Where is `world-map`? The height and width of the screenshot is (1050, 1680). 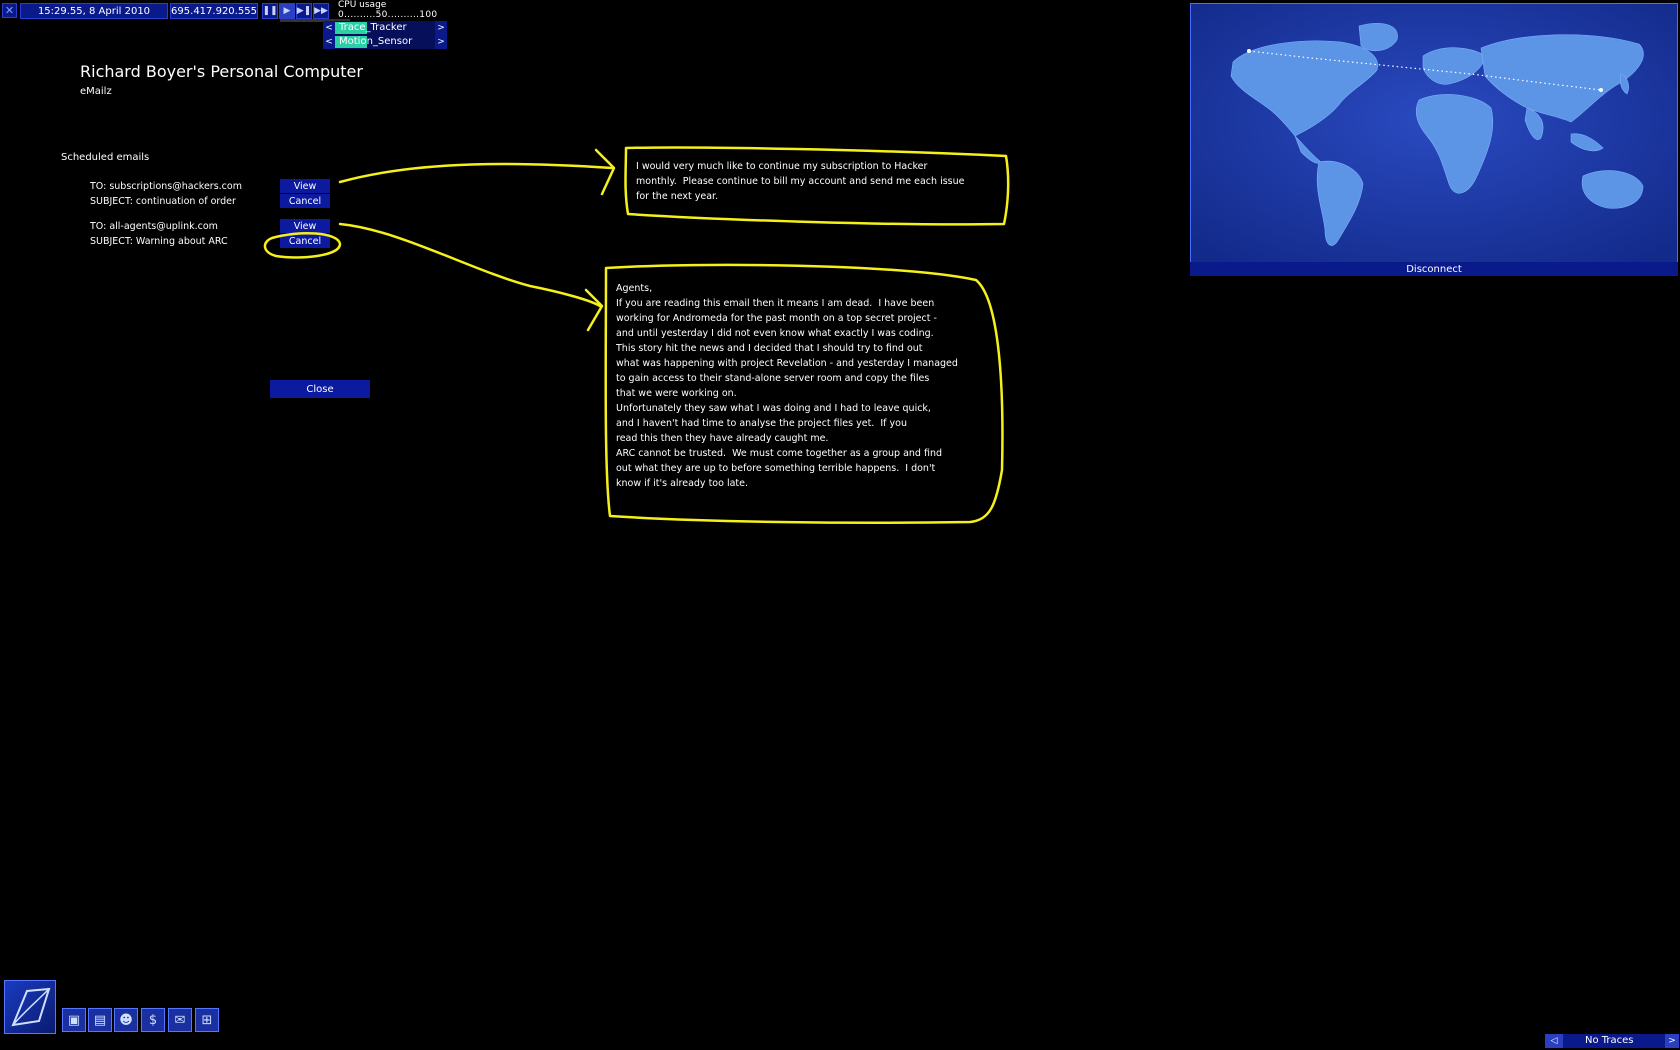
world-map is located at coordinates (1434, 133).